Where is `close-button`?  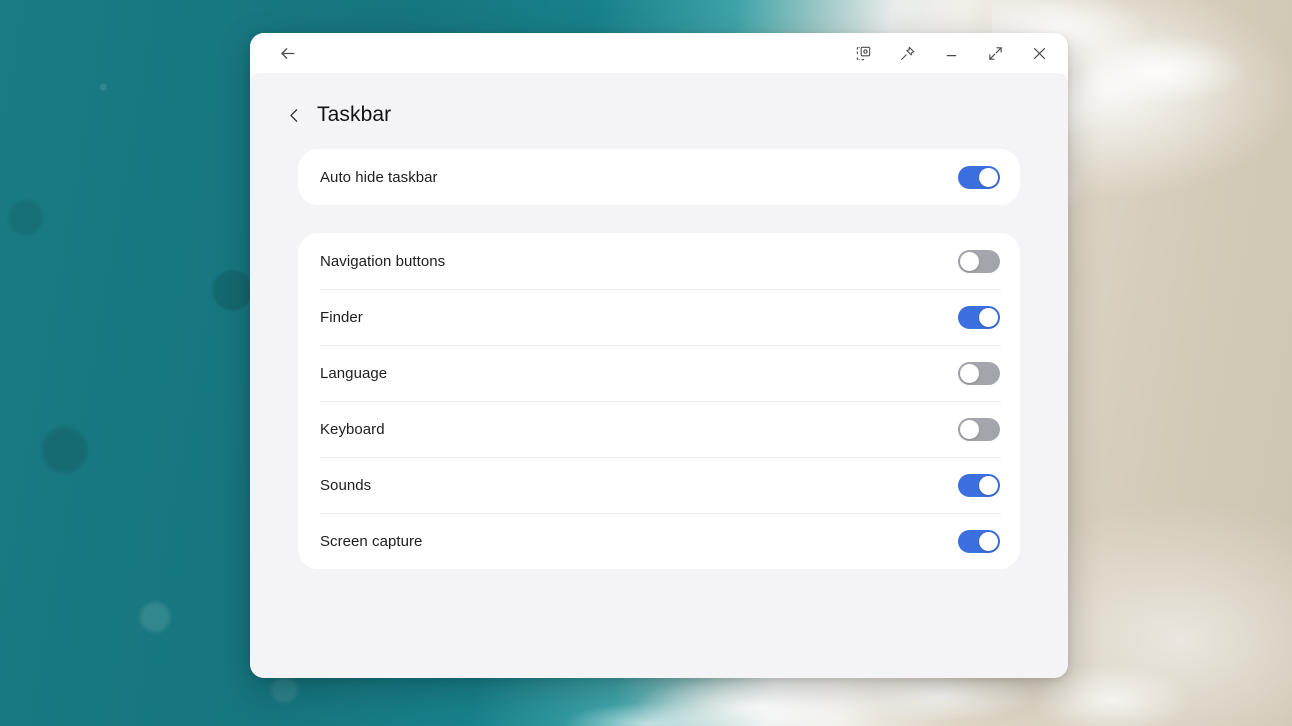 close-button is located at coordinates (1039, 53).